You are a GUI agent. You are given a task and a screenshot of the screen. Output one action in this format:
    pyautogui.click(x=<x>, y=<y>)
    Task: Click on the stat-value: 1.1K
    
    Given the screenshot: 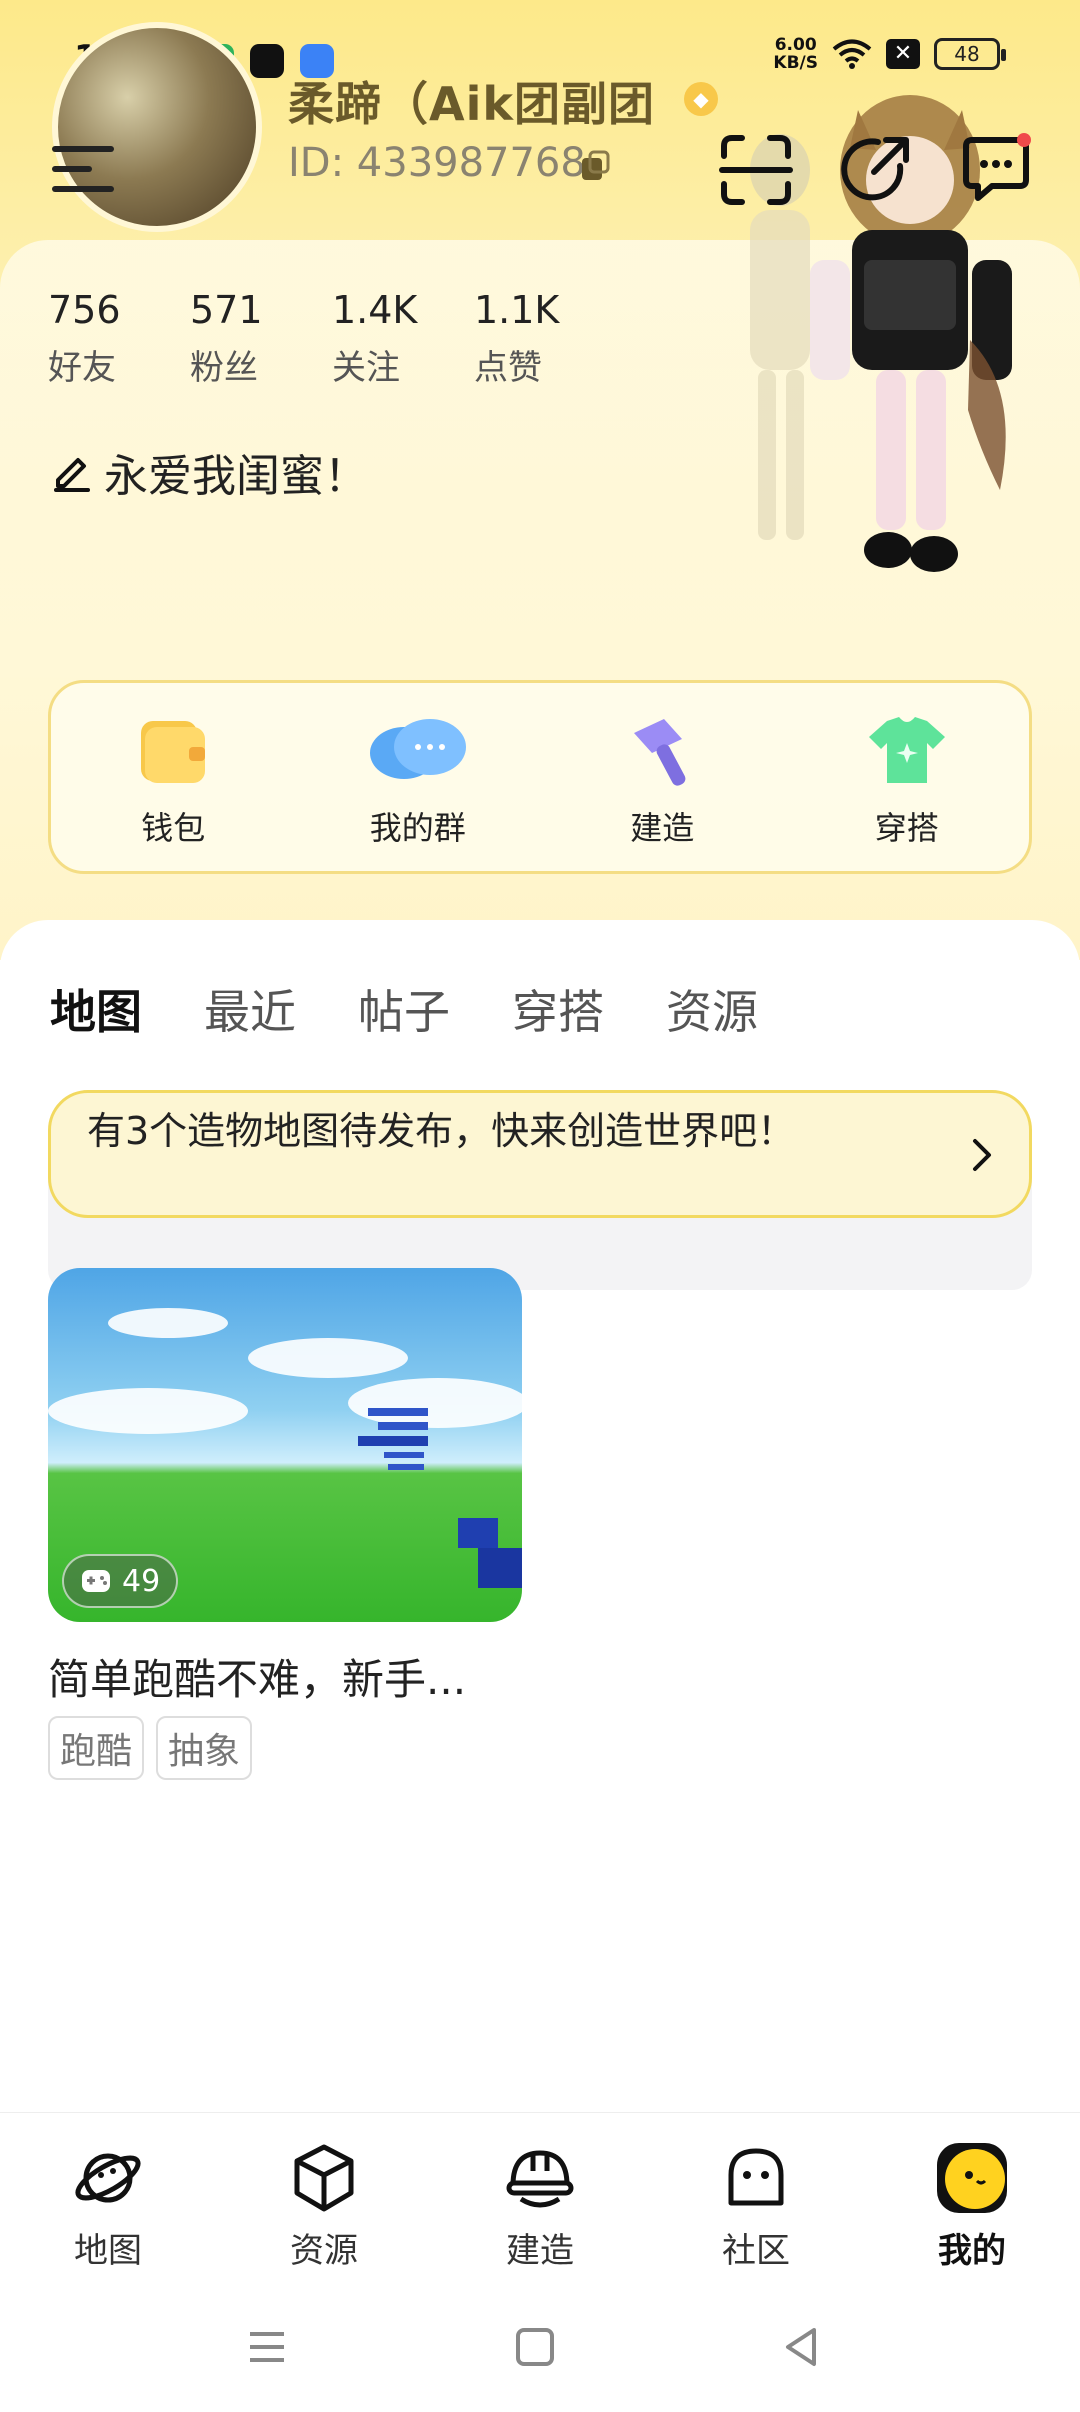 What is the action you would take?
    pyautogui.click(x=517, y=310)
    